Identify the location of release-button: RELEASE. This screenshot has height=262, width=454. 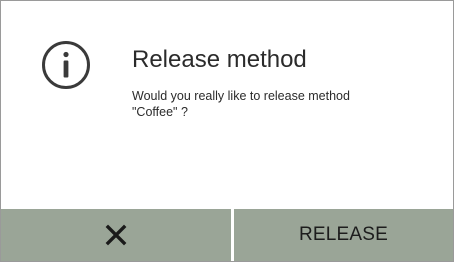
(343, 235).